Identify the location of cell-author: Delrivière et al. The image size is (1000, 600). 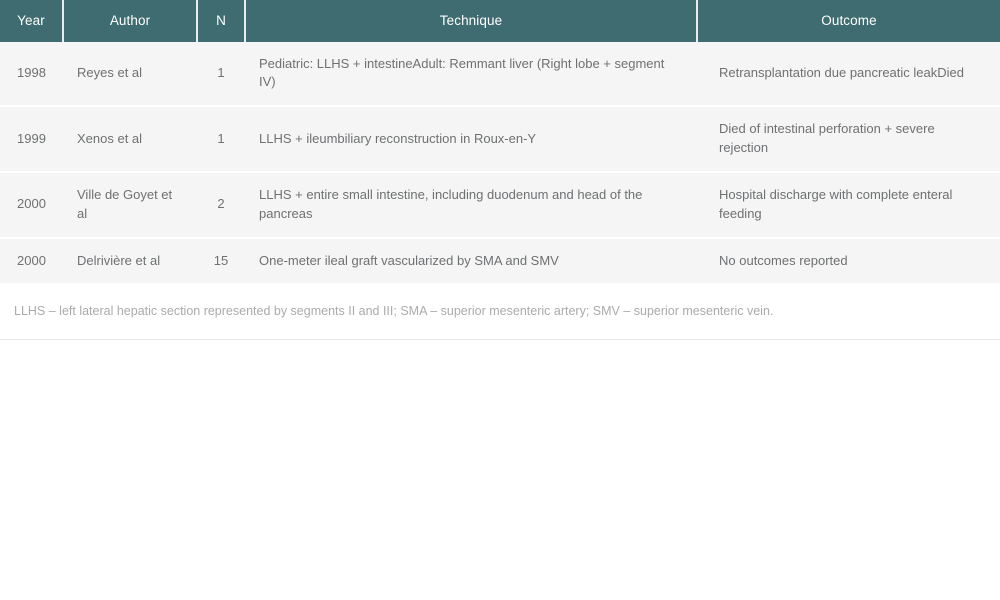
(119, 260).